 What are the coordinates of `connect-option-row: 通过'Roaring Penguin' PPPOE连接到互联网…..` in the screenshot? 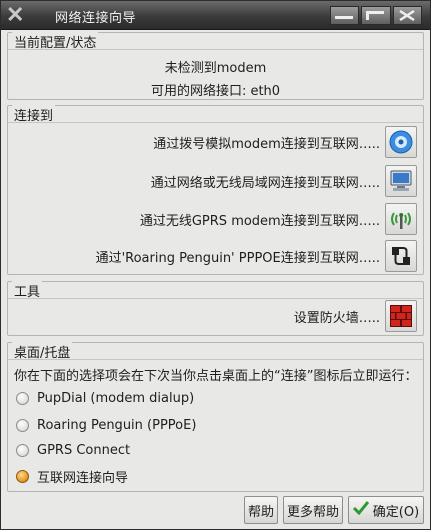 It's located at (256, 256).